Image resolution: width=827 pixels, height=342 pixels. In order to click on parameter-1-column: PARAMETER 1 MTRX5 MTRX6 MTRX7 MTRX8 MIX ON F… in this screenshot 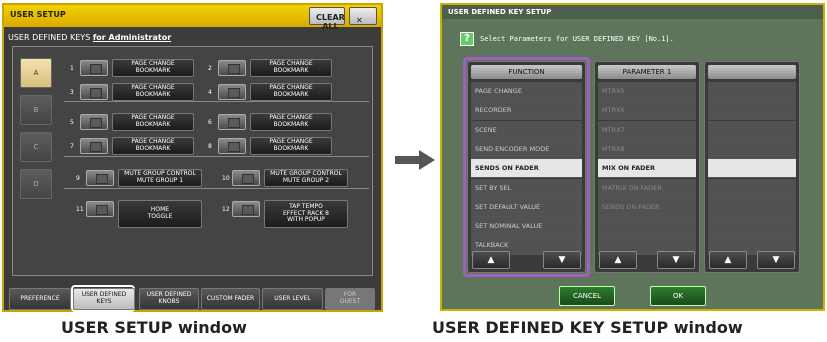, I will do `click(647, 167)`.